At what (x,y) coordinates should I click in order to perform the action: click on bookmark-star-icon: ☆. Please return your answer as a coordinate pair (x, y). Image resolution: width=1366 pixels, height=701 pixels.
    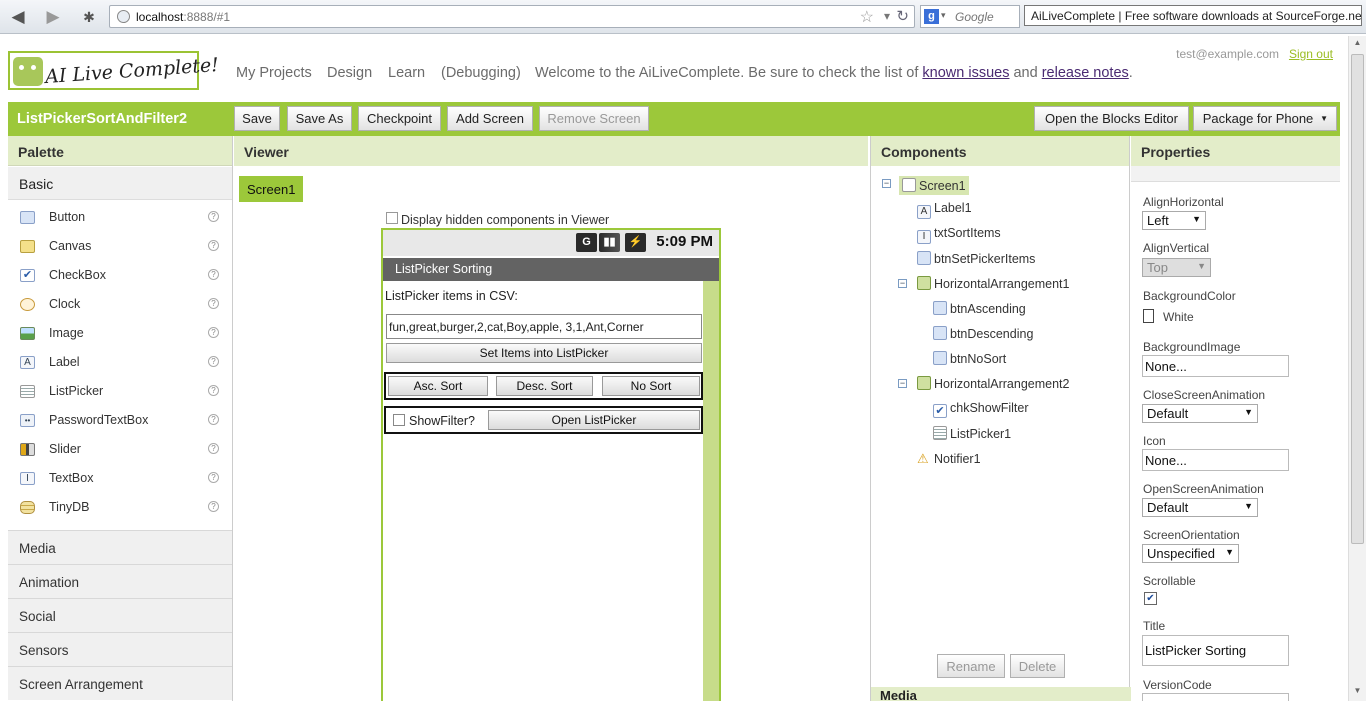
    Looking at the image, I should click on (867, 17).